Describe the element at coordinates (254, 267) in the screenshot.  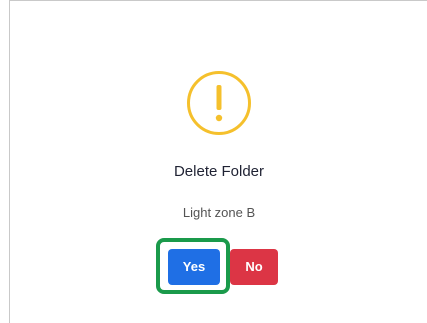
I see `no-button: No` at that location.